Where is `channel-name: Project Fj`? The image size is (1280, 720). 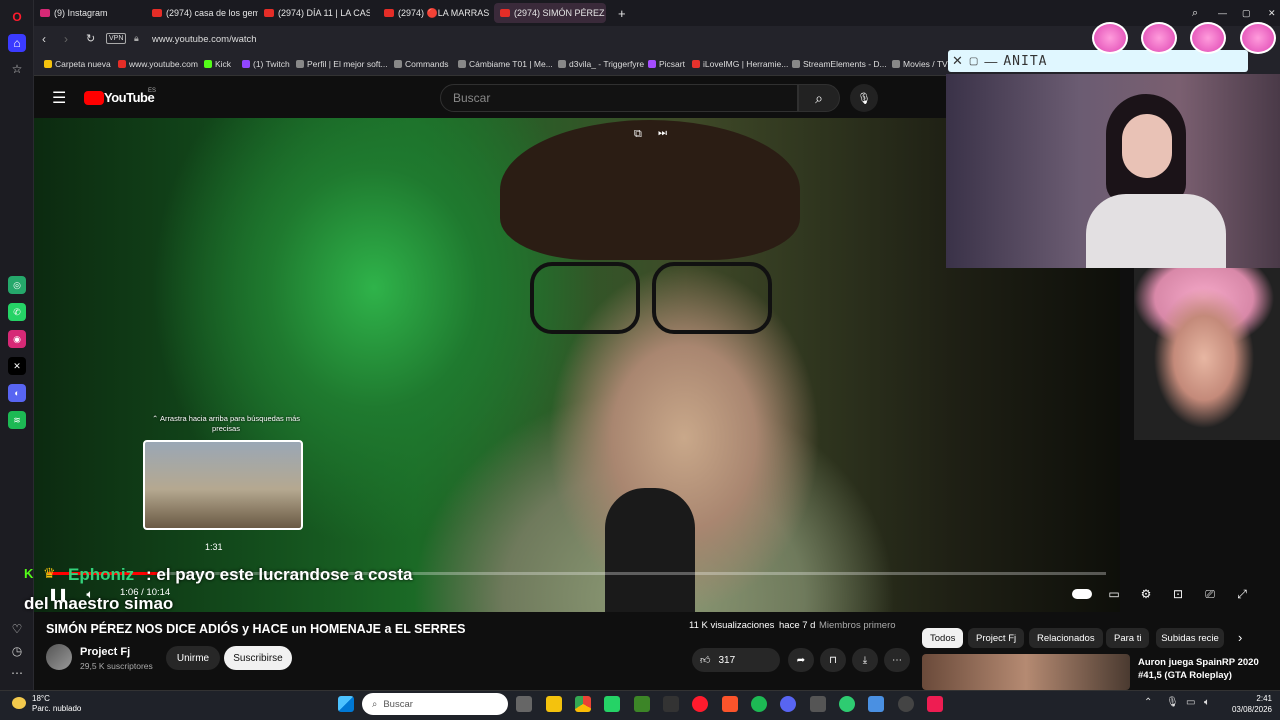
channel-name: Project Fj is located at coordinates (105, 652).